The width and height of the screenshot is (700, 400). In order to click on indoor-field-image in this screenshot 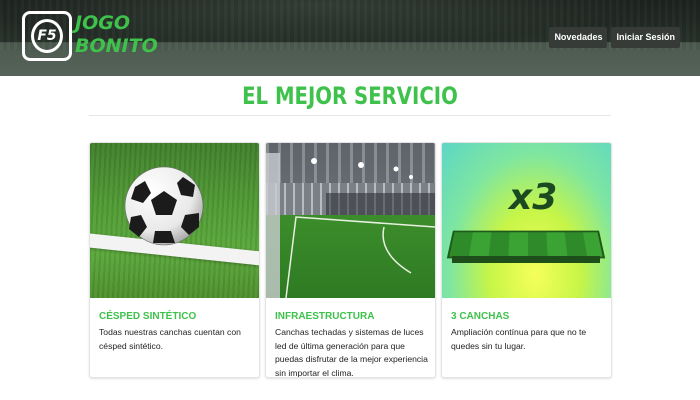, I will do `click(350, 220)`.